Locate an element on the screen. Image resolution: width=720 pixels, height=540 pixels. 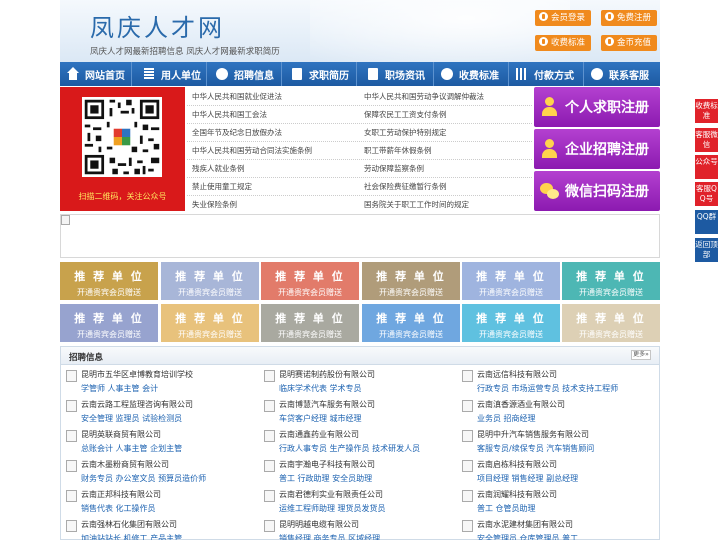
nav-employers: 用人单位 is located at coordinates (169, 74).